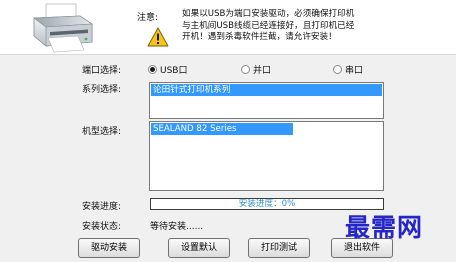 The width and height of the screenshot is (456, 262). Describe the element at coordinates (102, 227) in the screenshot. I see `status-label: 安装状态:` at that location.